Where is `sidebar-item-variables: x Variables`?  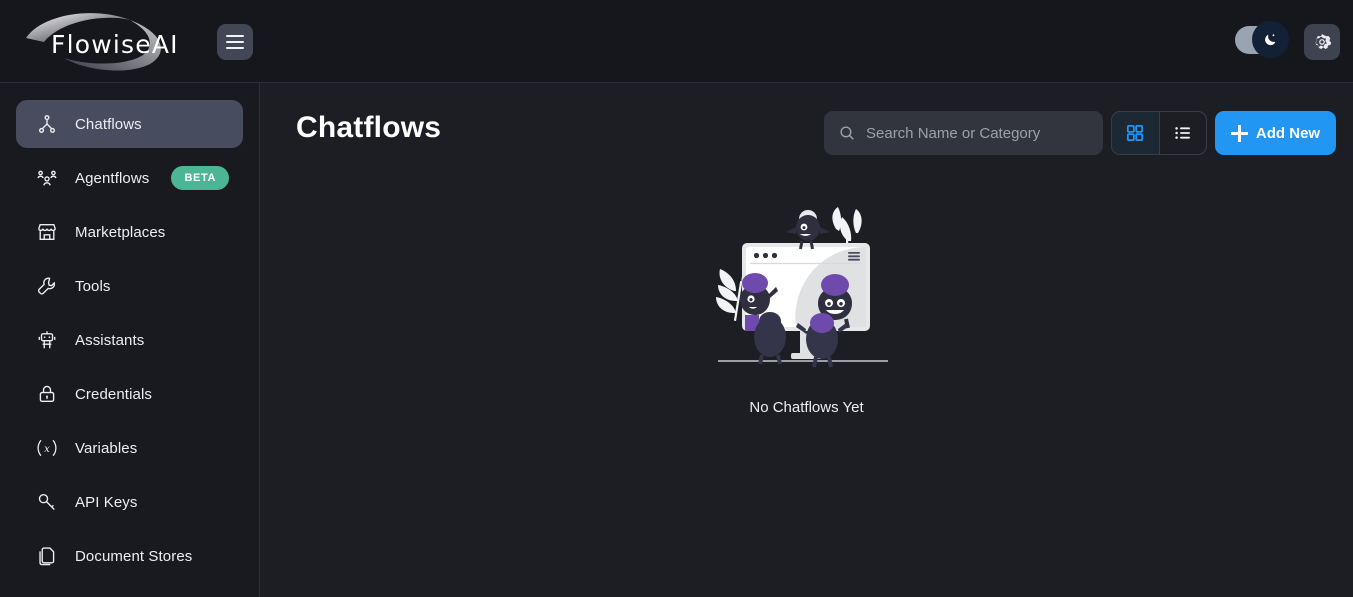 sidebar-item-variables: x Variables is located at coordinates (129, 448).